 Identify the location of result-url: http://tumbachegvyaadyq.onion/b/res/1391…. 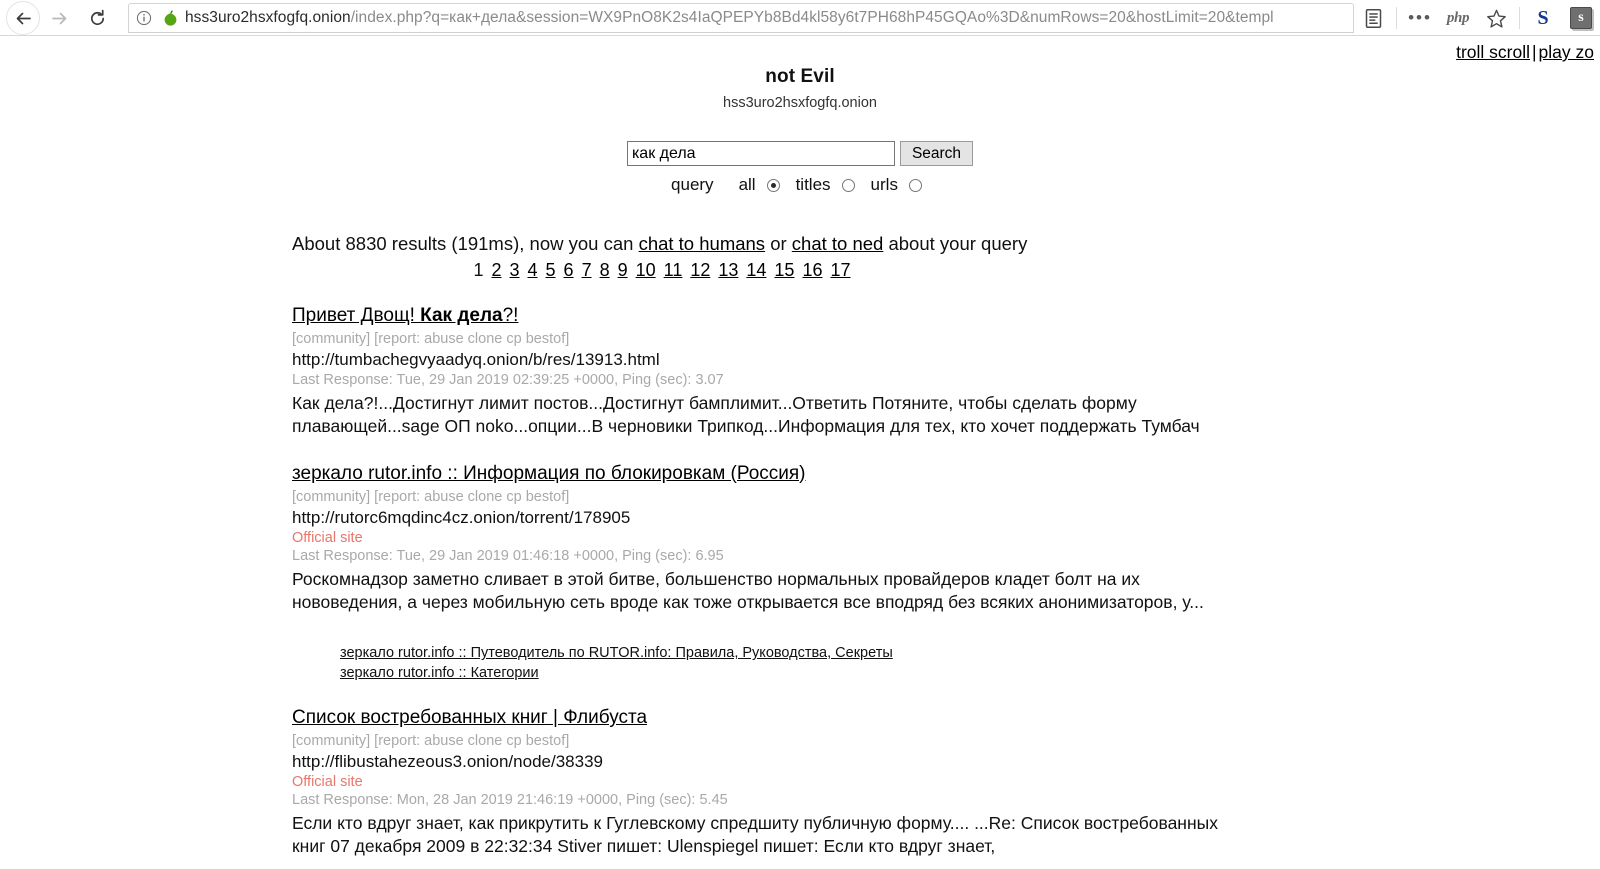
(931, 360).